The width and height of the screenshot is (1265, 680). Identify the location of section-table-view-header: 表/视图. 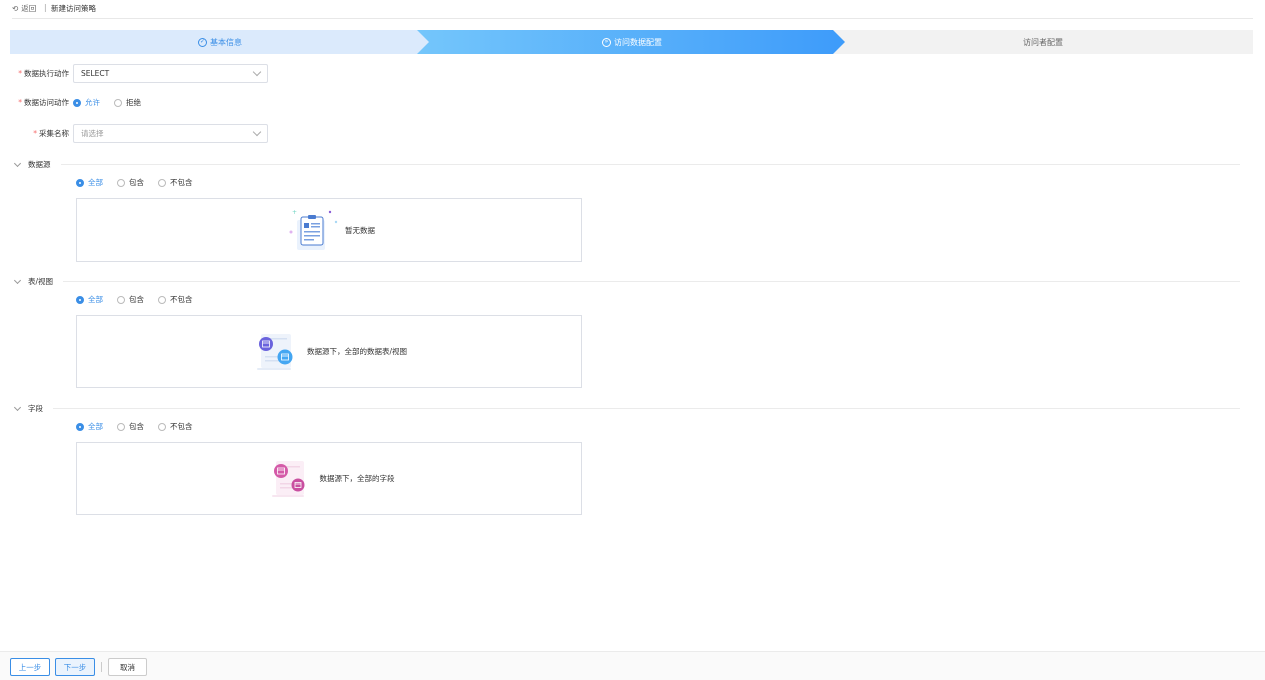
(626, 281).